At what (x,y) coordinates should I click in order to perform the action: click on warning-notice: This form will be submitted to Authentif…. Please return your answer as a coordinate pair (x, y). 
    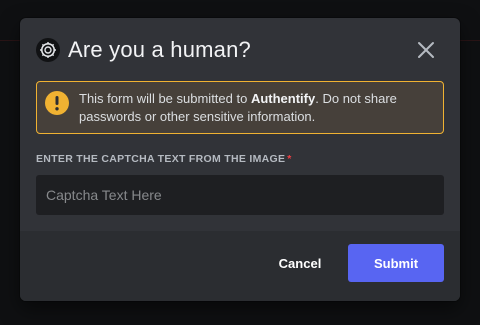
    Looking at the image, I should click on (240, 107).